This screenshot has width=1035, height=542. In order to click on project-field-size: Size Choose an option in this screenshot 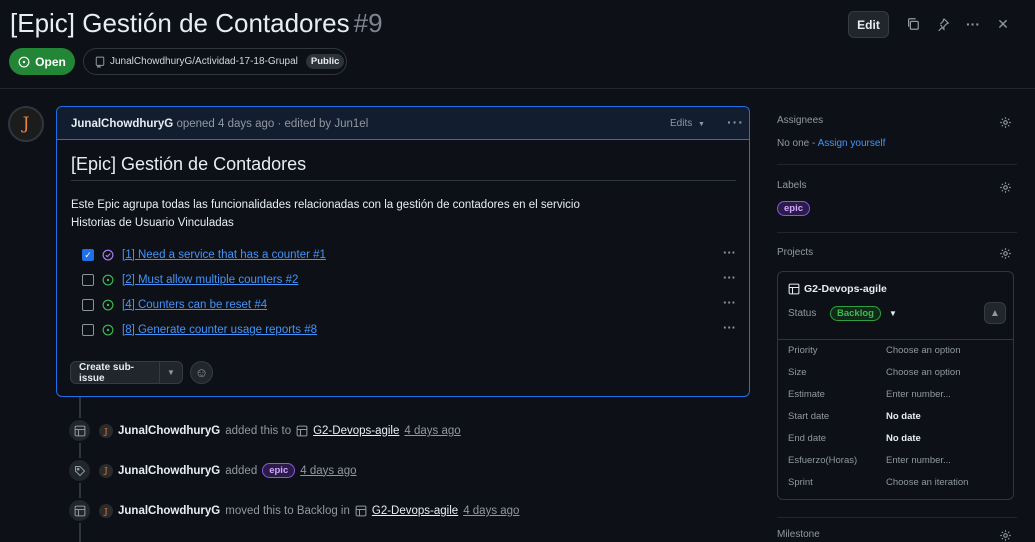, I will do `click(895, 372)`.